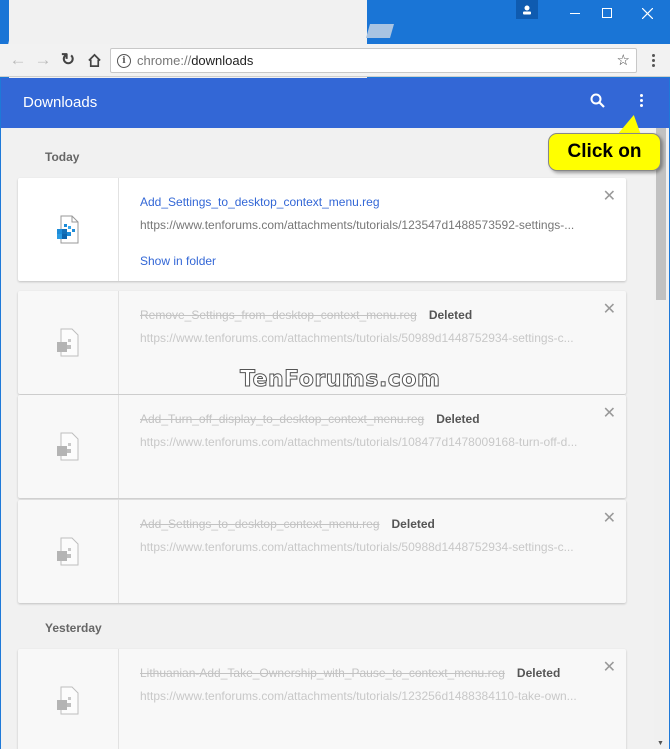 The height and width of the screenshot is (749, 670). What do you see at coordinates (164, 60) in the screenshot?
I see `url-scheme: chrome://` at bounding box center [164, 60].